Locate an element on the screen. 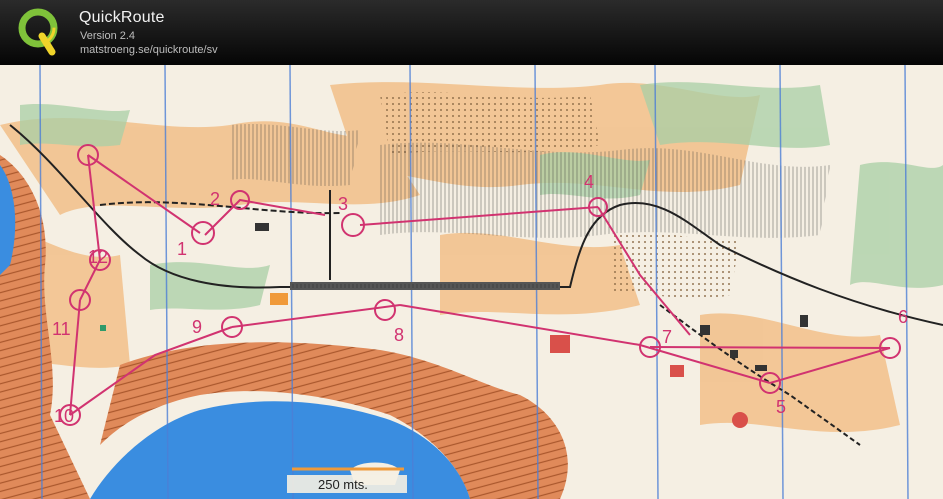 This screenshot has width=943, height=499. control-number-1: 1 is located at coordinates (182, 249).